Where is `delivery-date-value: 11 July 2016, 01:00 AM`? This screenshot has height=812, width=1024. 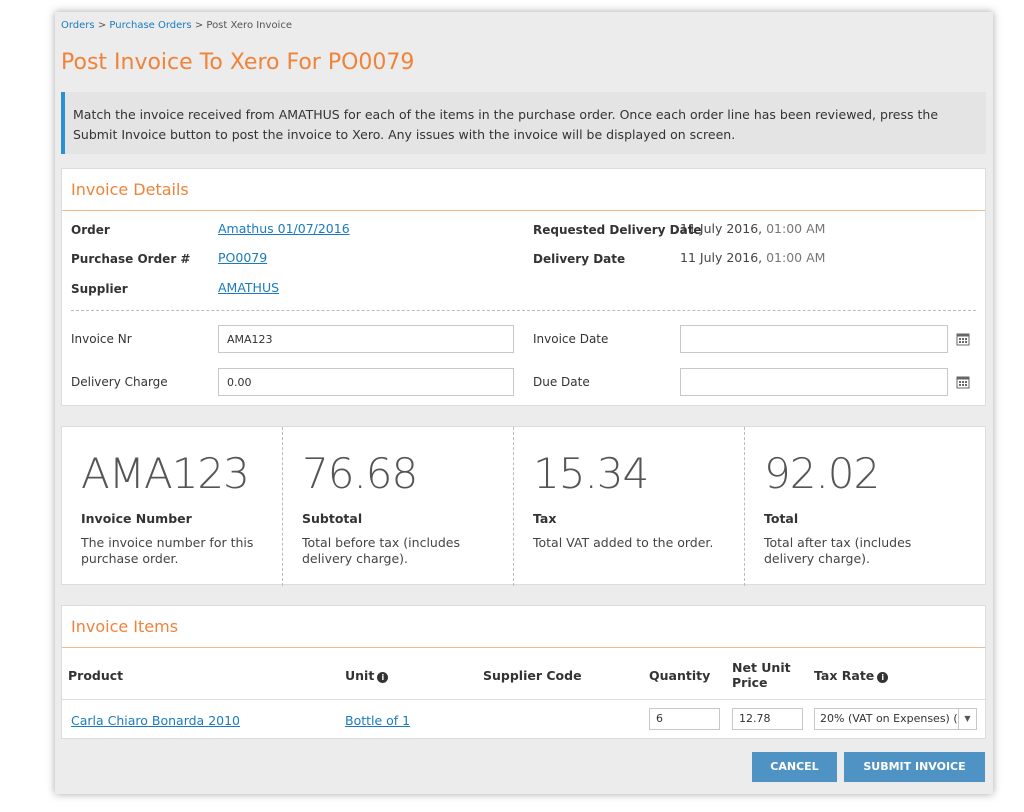 delivery-date-value: 11 July 2016, 01:00 AM is located at coordinates (752, 257).